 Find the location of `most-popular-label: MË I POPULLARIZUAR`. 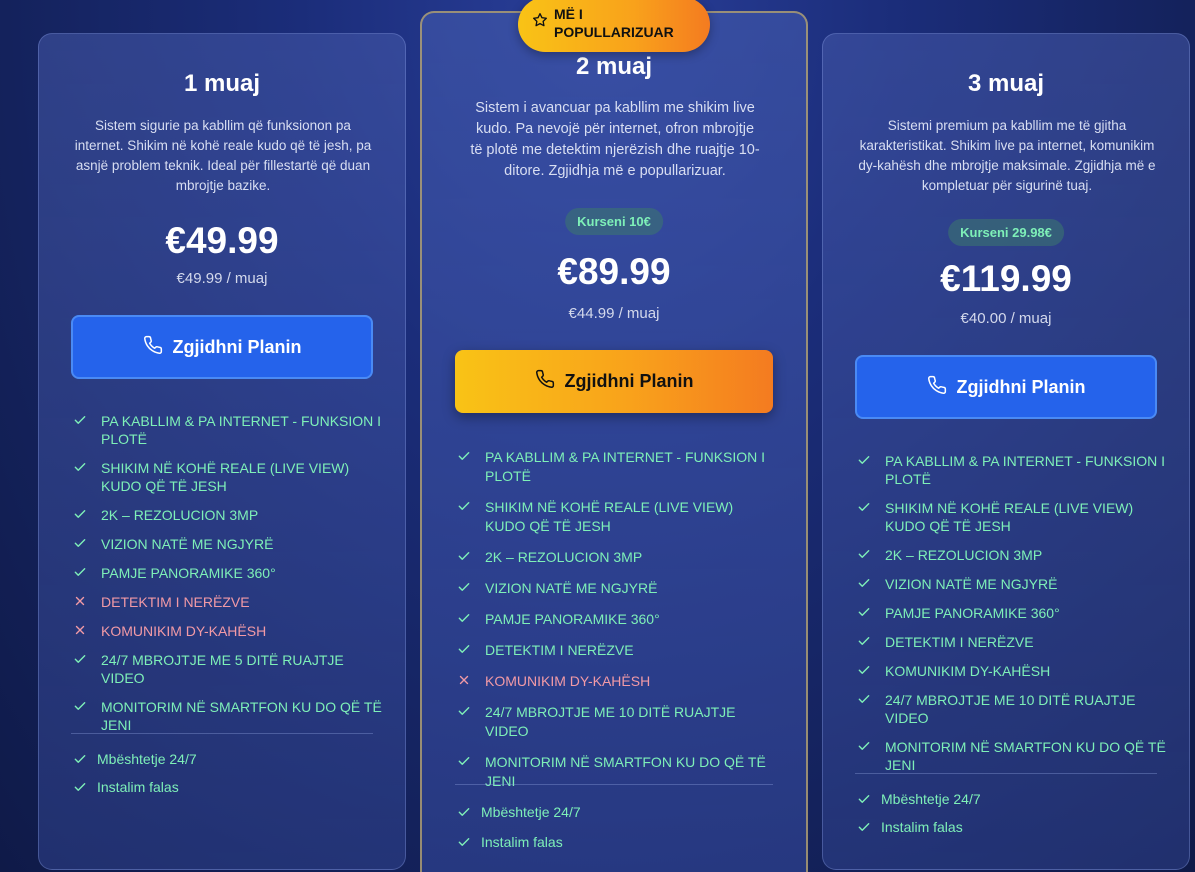

most-popular-label: MË I POPULLARIZUAR is located at coordinates (614, 23).